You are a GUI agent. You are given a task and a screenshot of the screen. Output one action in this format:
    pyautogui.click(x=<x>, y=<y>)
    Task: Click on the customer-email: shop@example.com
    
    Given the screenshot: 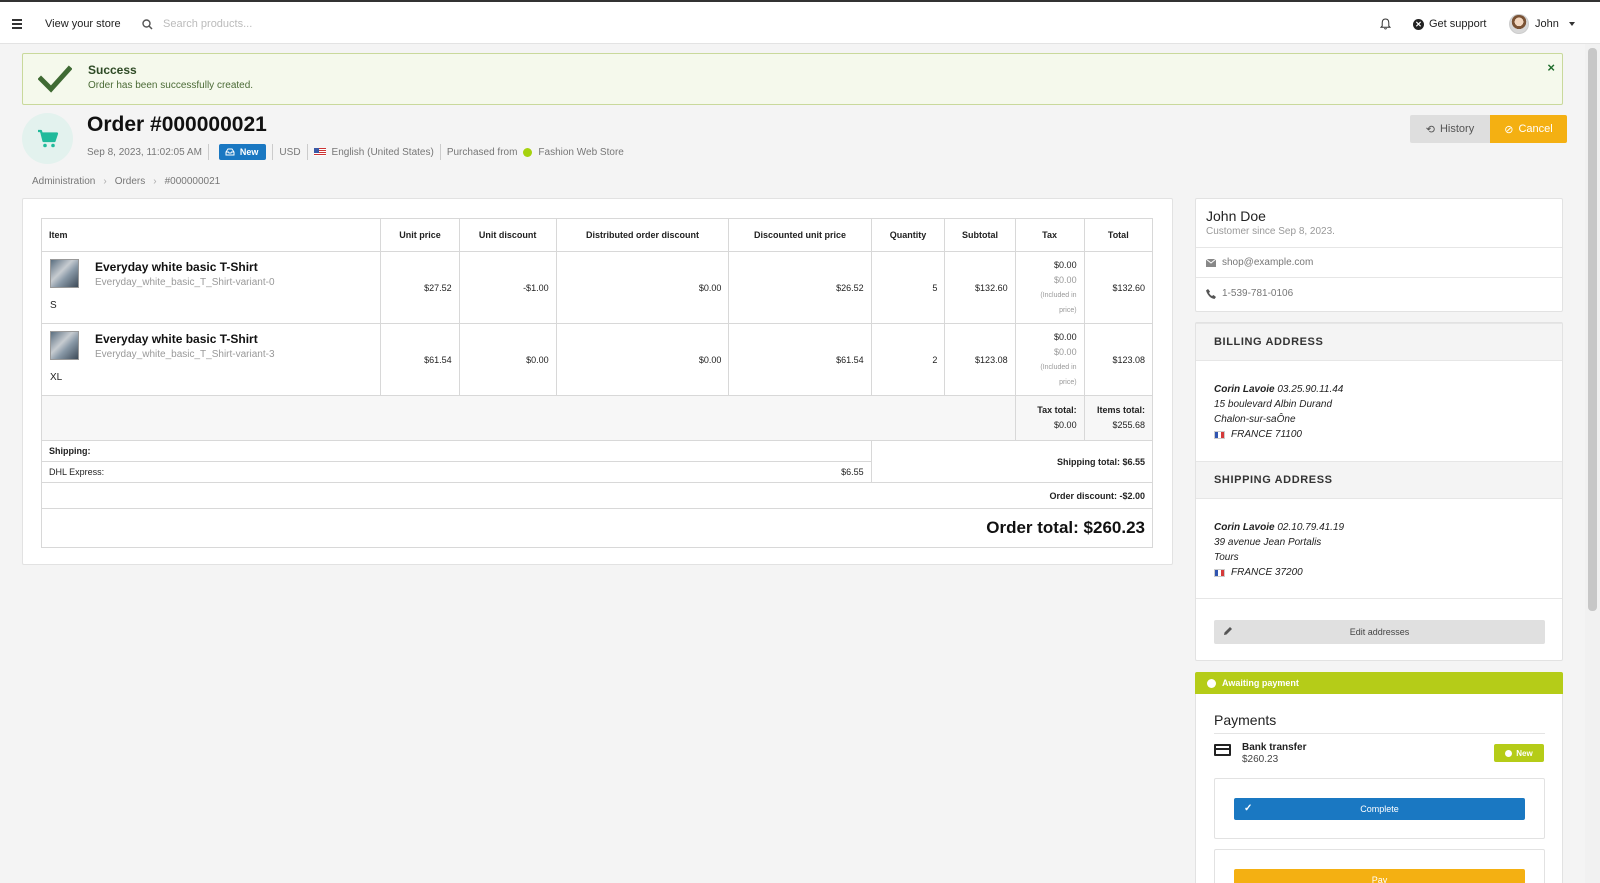 What is the action you would take?
    pyautogui.click(x=1267, y=262)
    